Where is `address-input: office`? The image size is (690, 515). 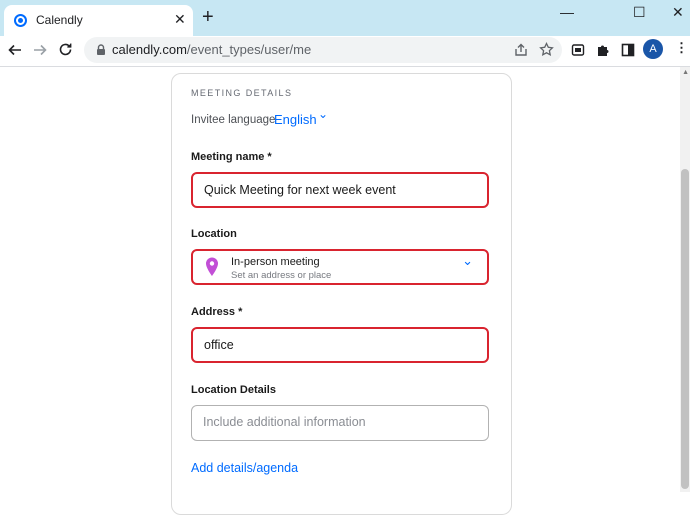
address-input: office is located at coordinates (340, 345).